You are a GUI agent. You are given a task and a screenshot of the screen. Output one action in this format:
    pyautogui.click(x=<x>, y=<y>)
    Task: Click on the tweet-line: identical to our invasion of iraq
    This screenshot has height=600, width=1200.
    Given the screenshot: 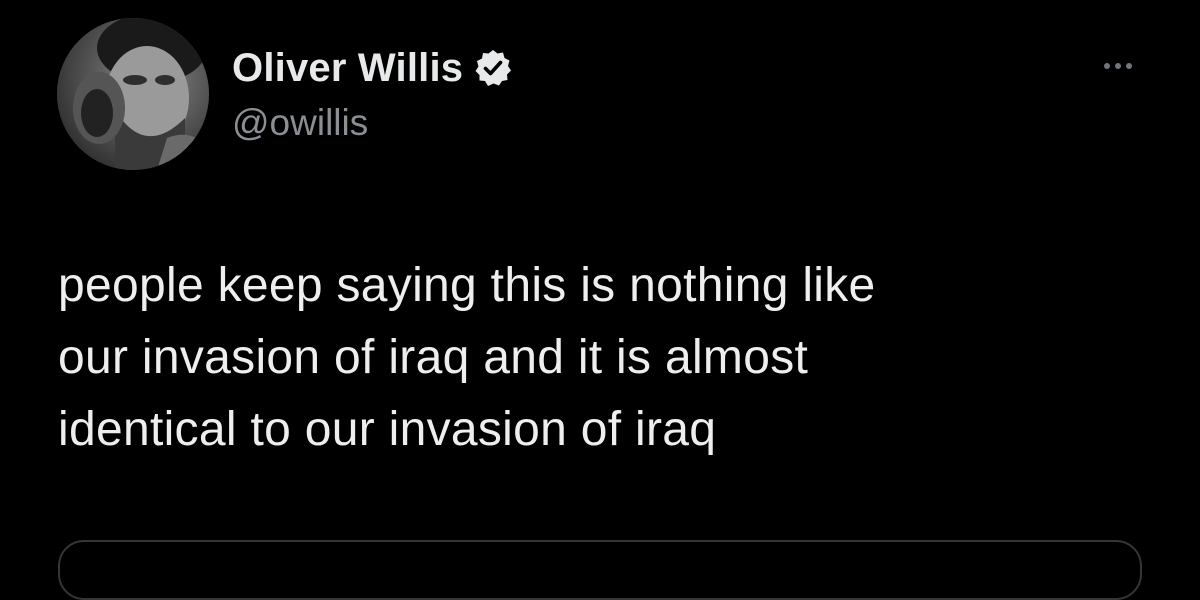 What is the action you would take?
    pyautogui.click(x=387, y=429)
    